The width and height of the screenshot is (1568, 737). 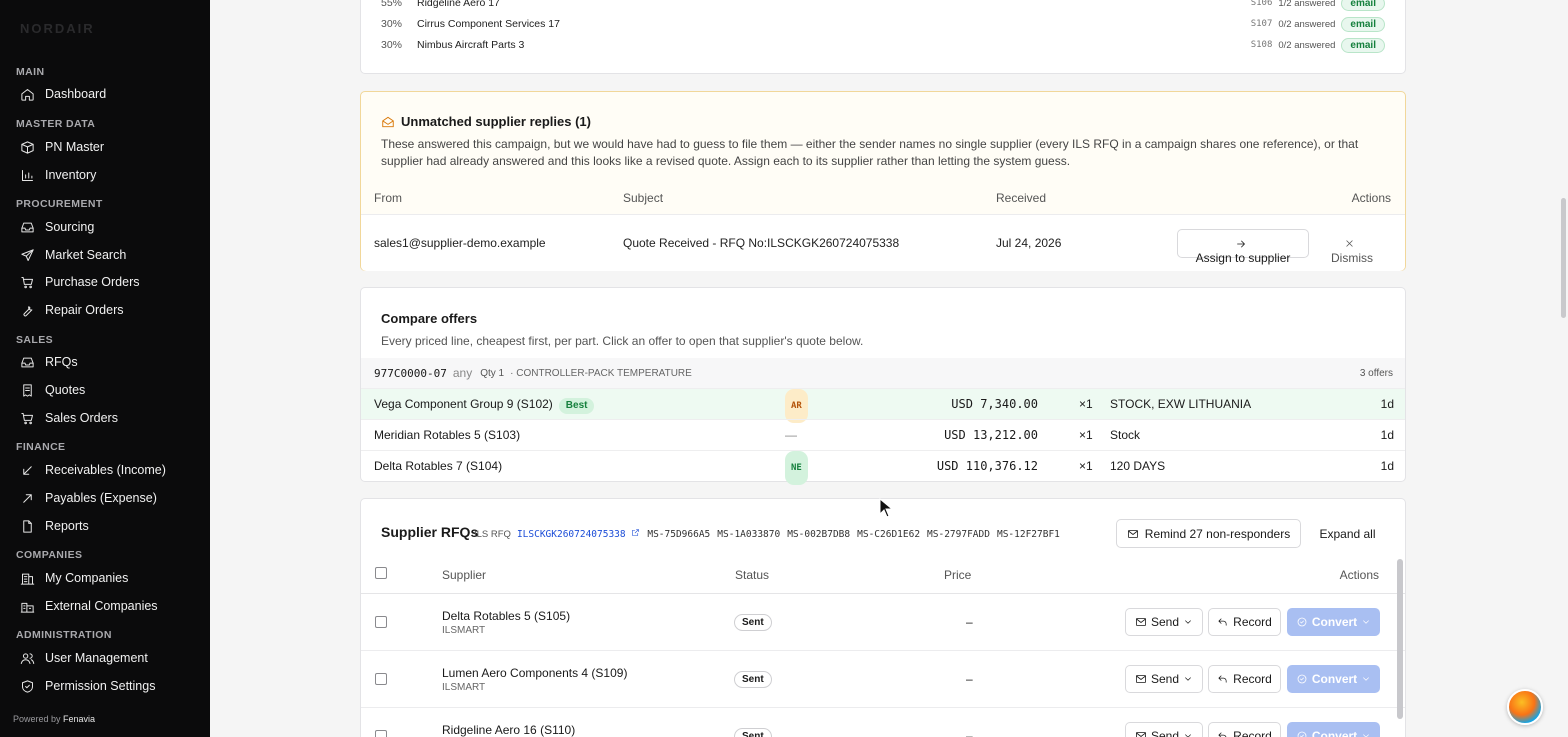 What do you see at coordinates (108, 282) in the screenshot?
I see `sidebar-item-purchase-orders: Purchase Orders` at bounding box center [108, 282].